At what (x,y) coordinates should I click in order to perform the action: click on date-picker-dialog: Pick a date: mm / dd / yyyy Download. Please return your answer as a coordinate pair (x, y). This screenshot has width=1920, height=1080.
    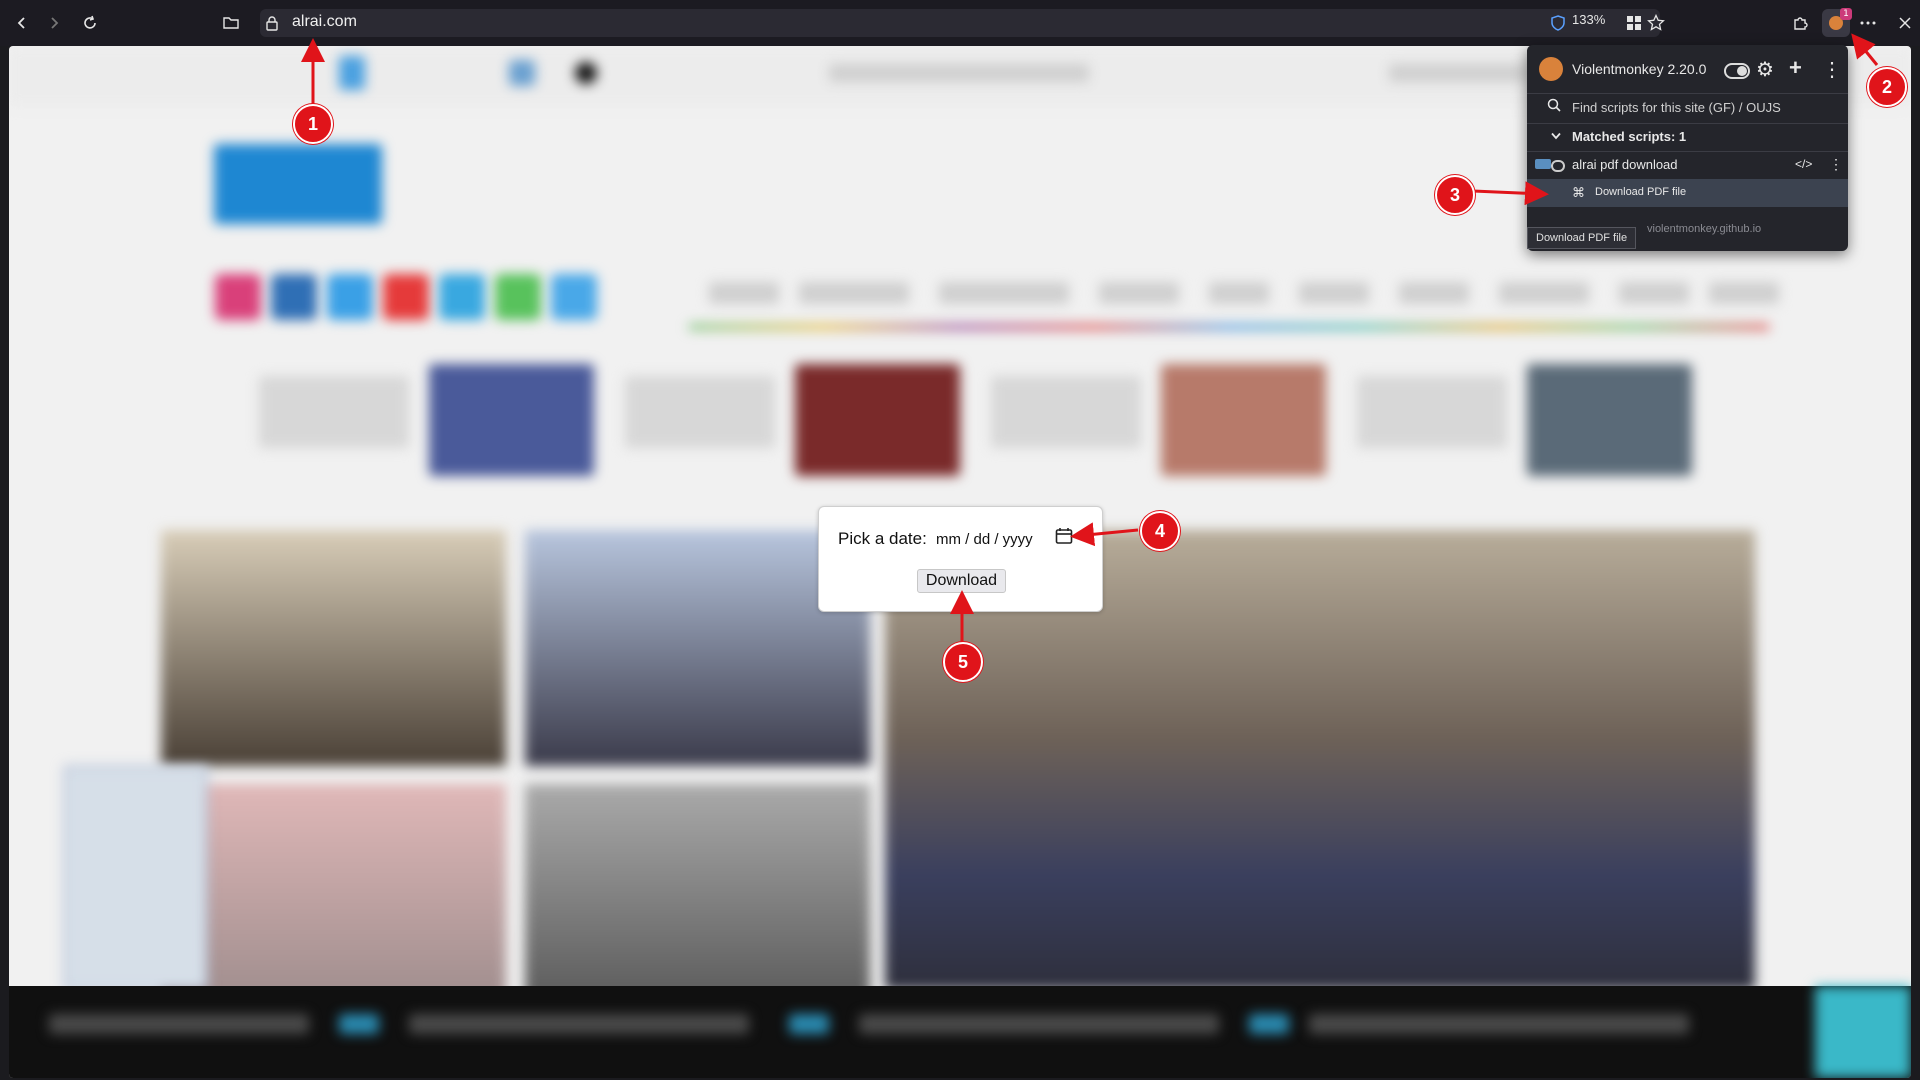
    Looking at the image, I should click on (960, 559).